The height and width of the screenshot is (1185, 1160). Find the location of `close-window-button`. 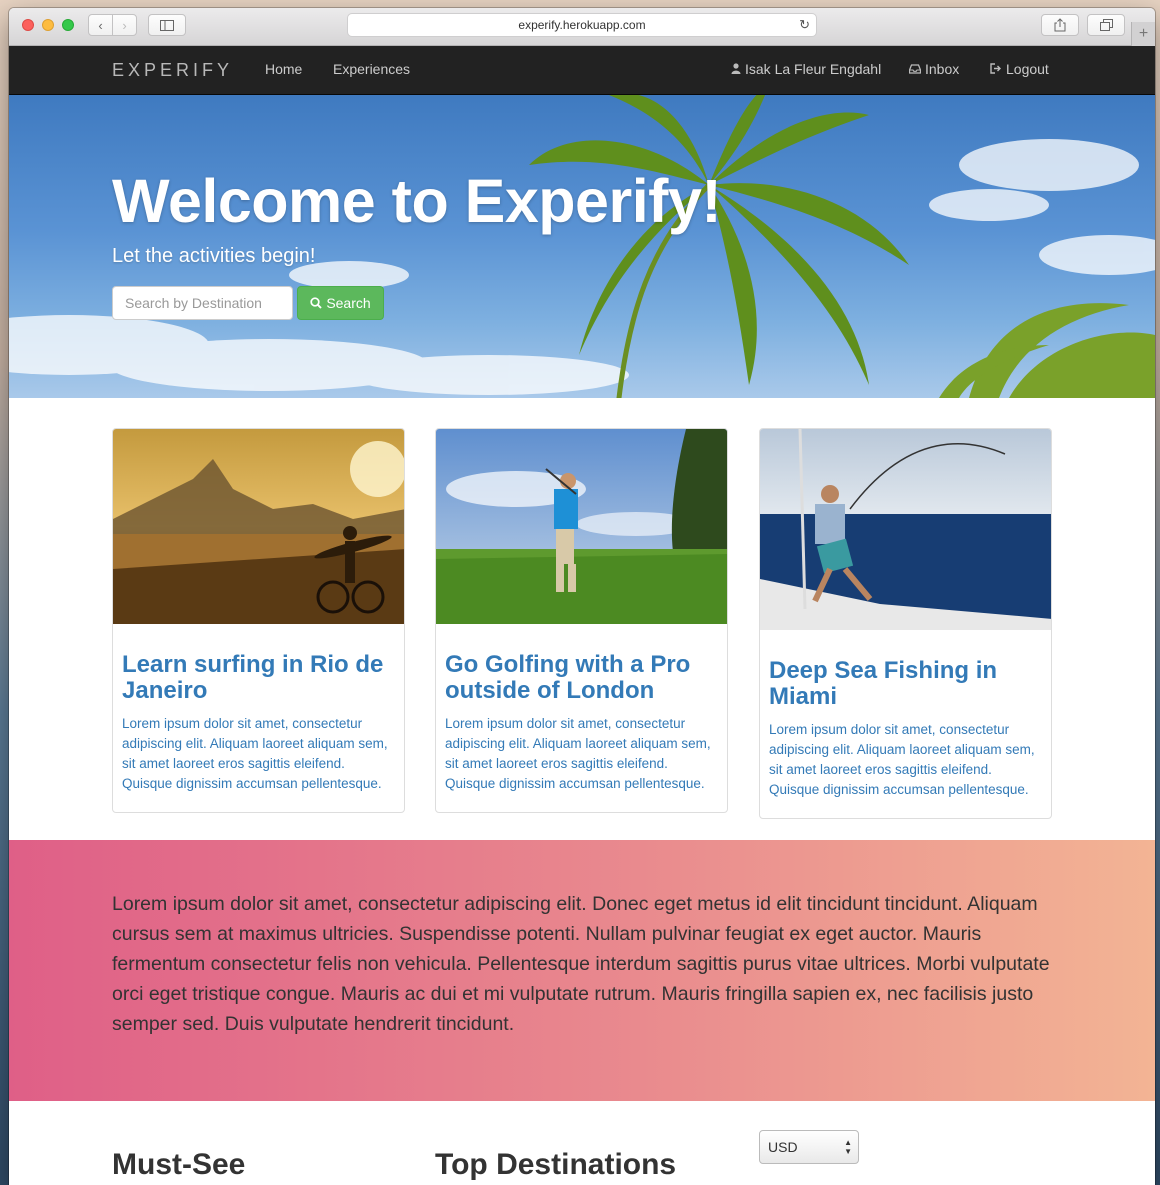

close-window-button is located at coordinates (28, 25).